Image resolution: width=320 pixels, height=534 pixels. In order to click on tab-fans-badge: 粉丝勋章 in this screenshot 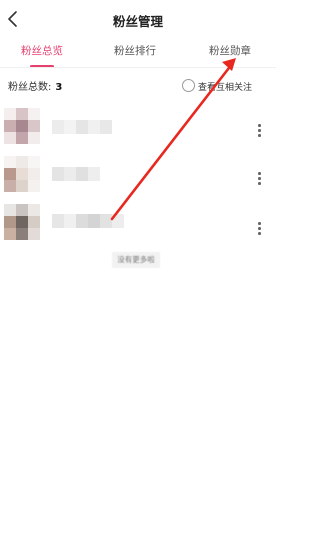, I will do `click(230, 50)`.